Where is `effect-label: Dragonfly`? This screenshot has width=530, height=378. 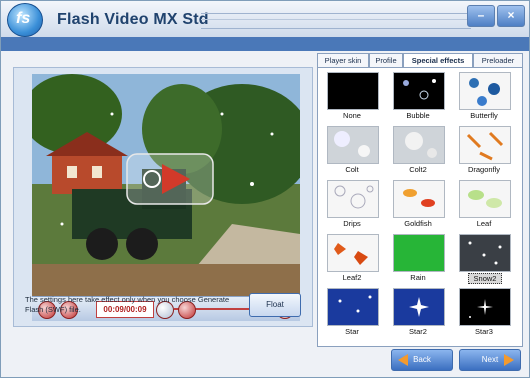 effect-label: Dragonfly is located at coordinates (484, 169).